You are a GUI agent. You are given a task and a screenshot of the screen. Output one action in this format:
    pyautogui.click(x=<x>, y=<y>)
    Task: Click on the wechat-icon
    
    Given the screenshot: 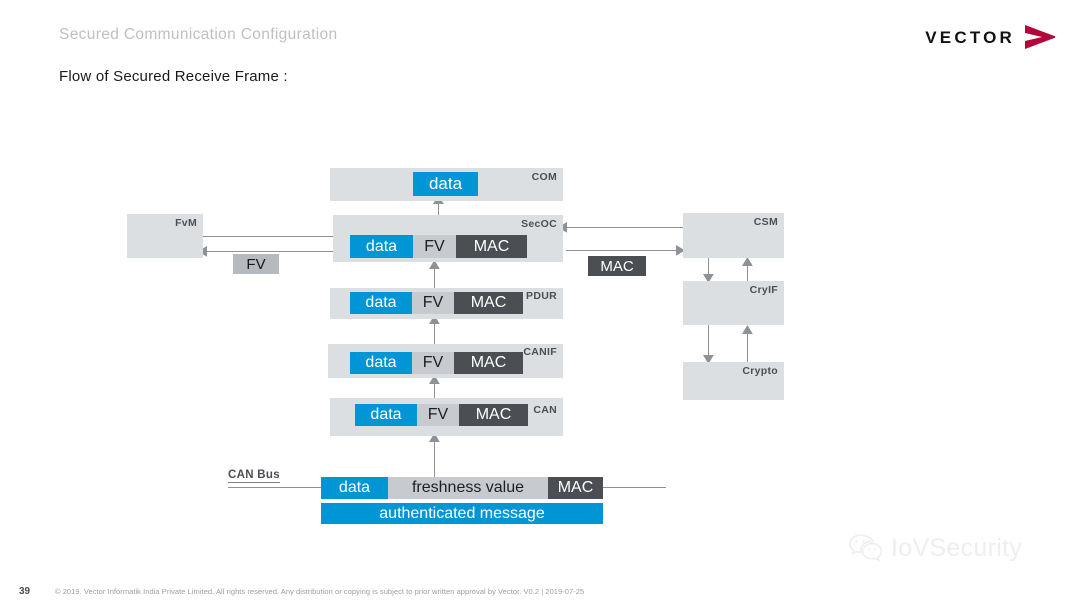 What is the action you would take?
    pyautogui.click(x=865, y=548)
    